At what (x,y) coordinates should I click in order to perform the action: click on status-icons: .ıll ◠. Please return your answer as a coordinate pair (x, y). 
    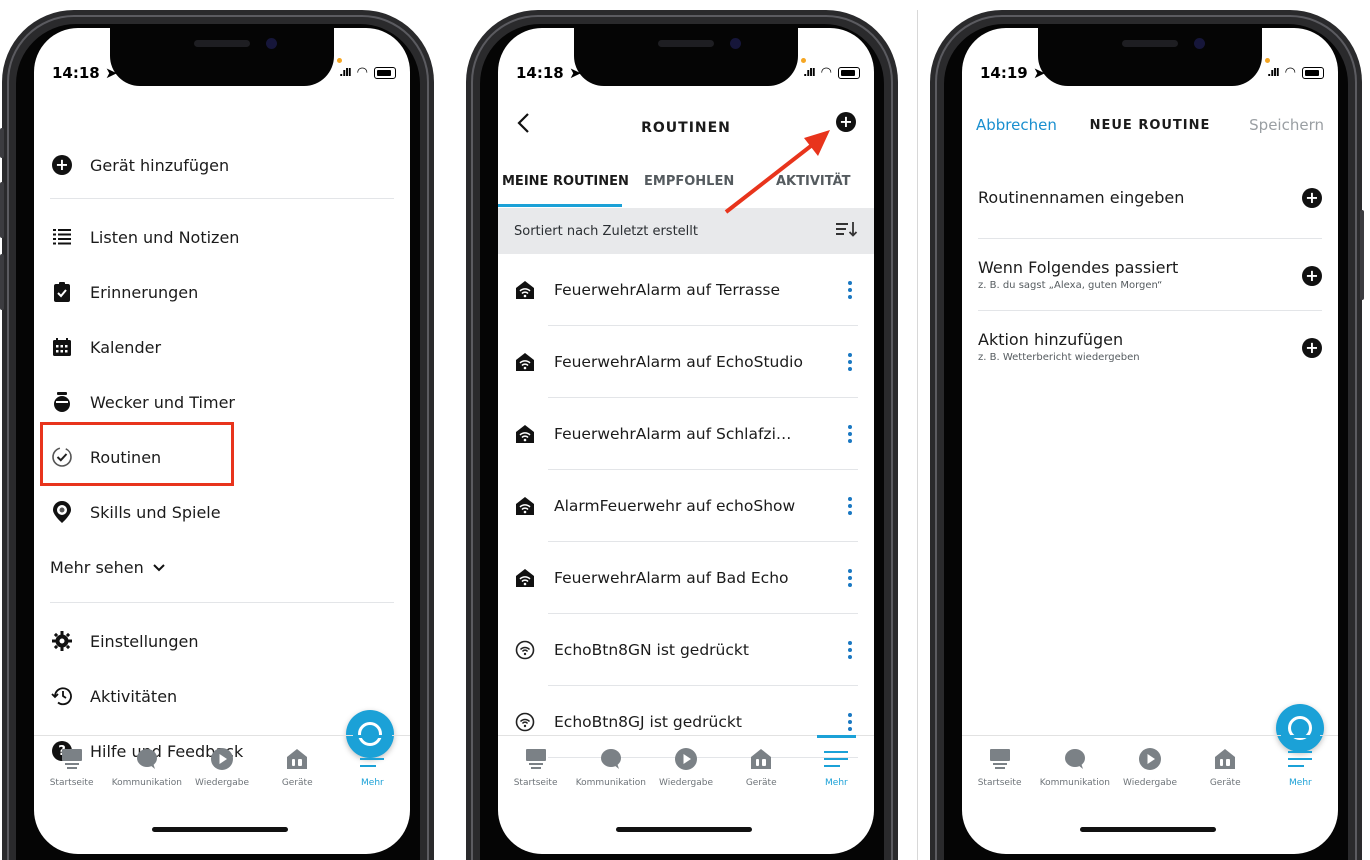
    Looking at the image, I should click on (1295, 72).